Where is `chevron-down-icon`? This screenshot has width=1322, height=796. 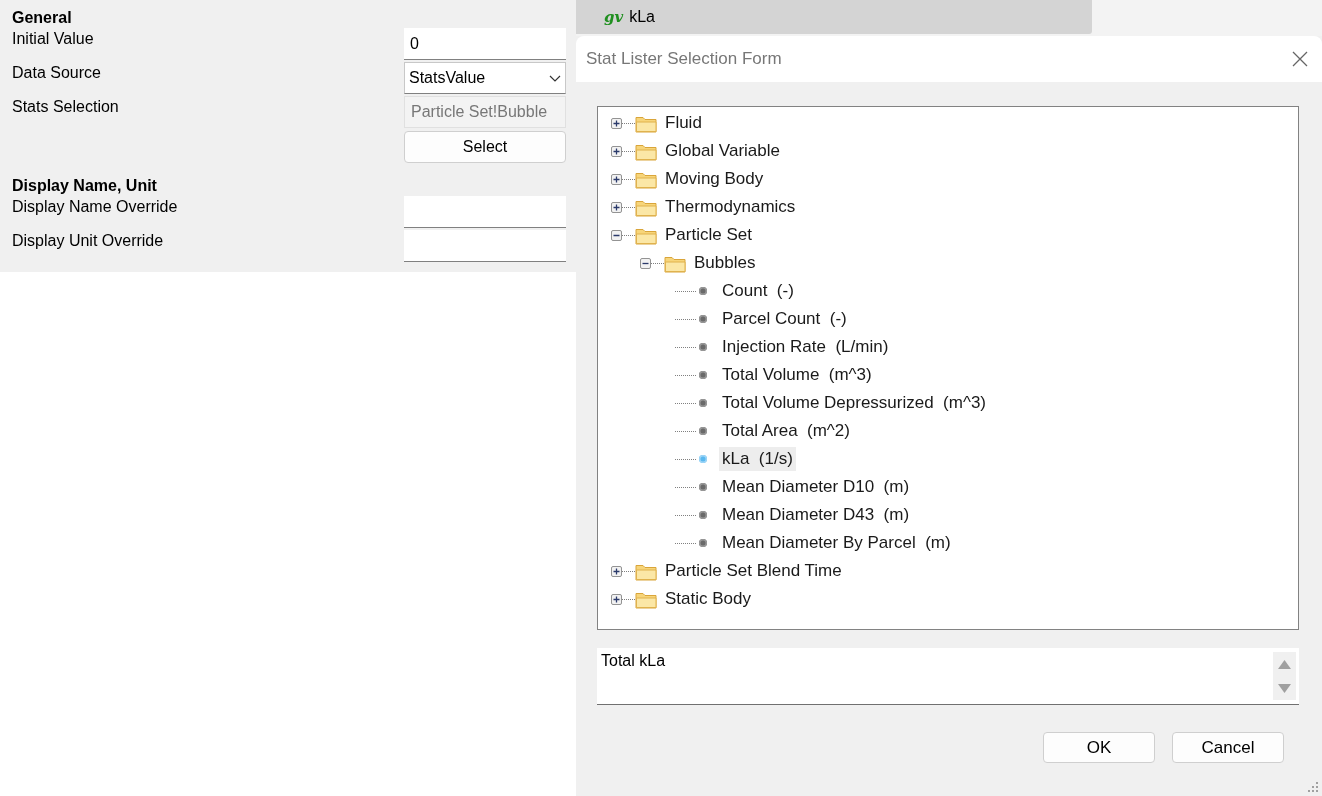
chevron-down-icon is located at coordinates (555, 78).